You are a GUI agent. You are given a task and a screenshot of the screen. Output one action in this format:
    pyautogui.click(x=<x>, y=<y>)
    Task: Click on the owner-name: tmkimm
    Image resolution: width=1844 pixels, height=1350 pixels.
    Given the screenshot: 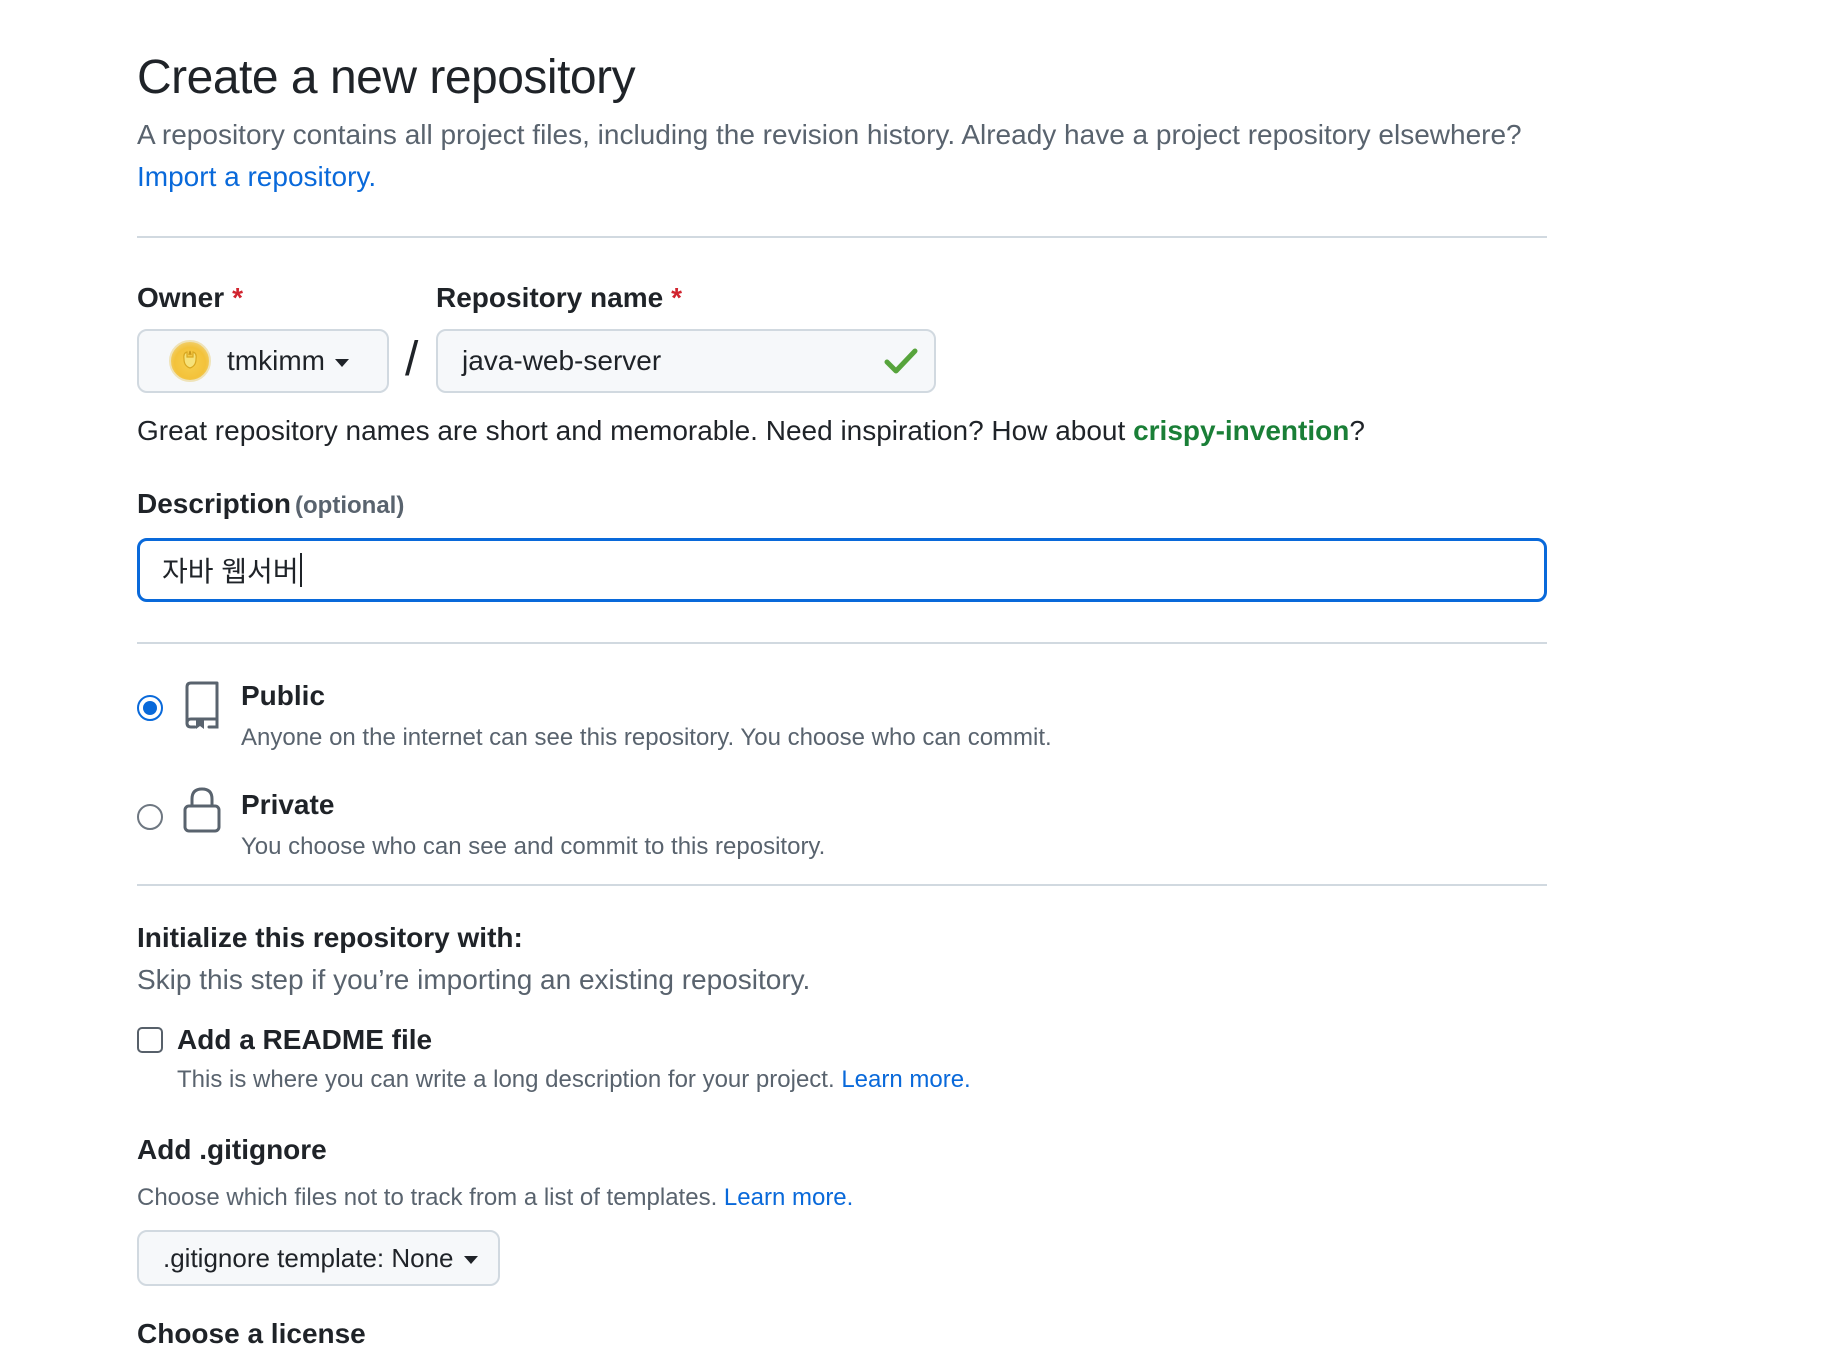 What is the action you would take?
    pyautogui.click(x=276, y=360)
    